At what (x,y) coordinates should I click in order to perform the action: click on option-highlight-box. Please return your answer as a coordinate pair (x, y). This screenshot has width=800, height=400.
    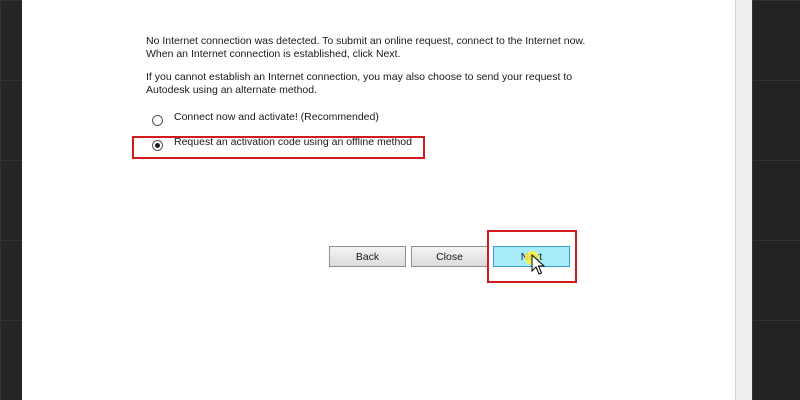
    Looking at the image, I should click on (278, 147).